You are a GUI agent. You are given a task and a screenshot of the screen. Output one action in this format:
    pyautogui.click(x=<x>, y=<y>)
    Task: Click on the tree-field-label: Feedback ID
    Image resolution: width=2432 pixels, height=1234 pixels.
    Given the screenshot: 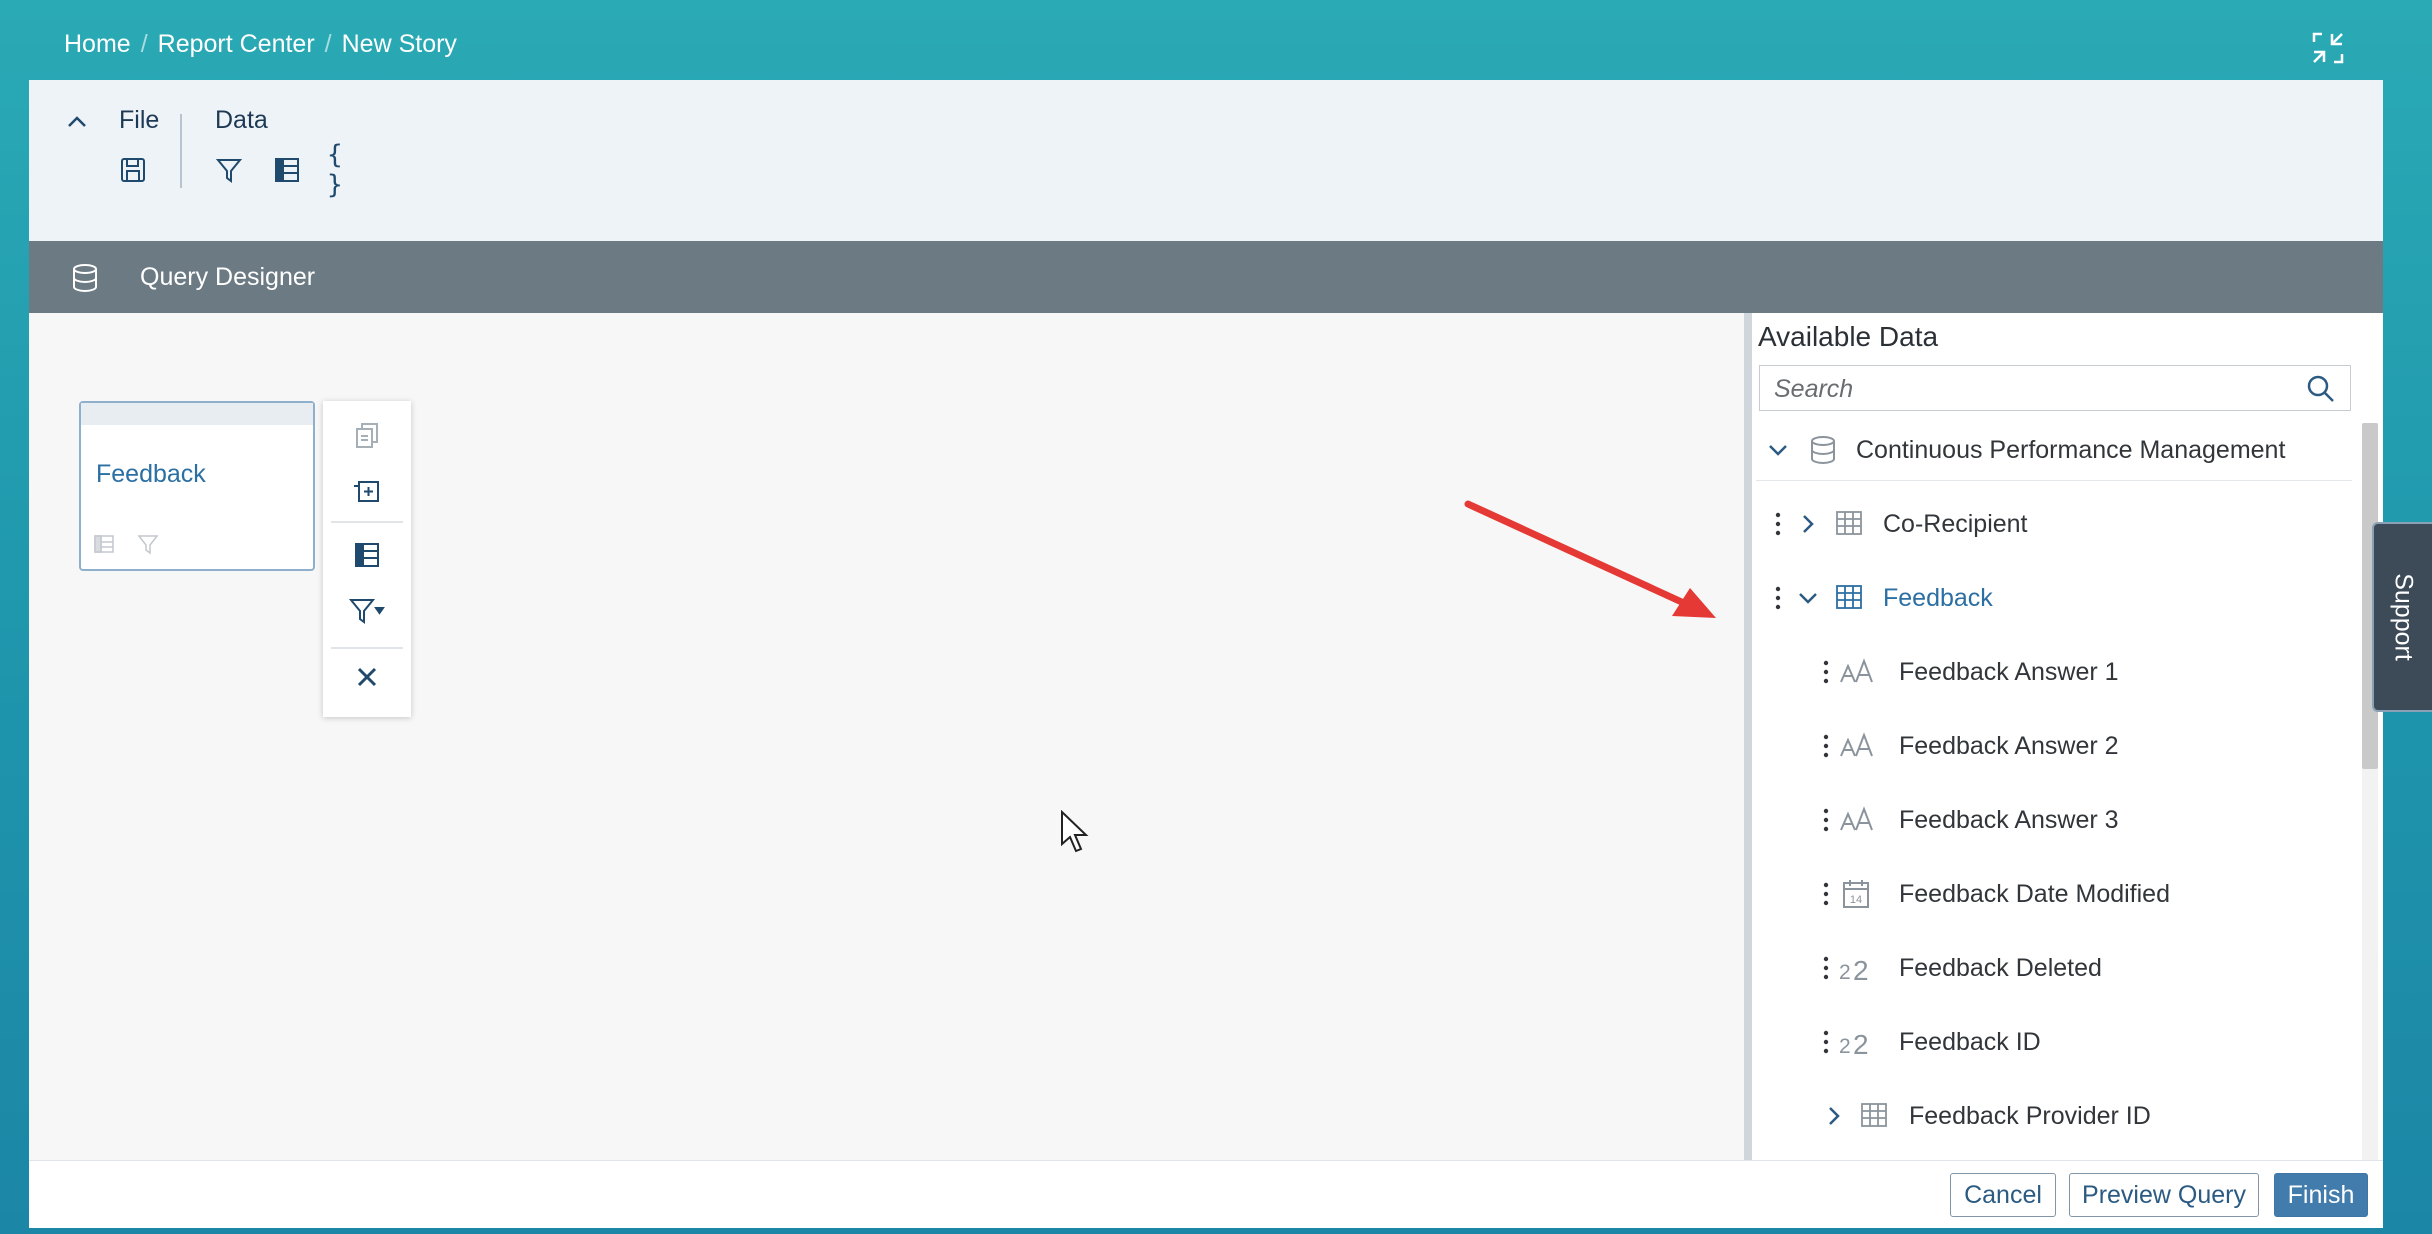 What is the action you would take?
    pyautogui.click(x=1970, y=1042)
    